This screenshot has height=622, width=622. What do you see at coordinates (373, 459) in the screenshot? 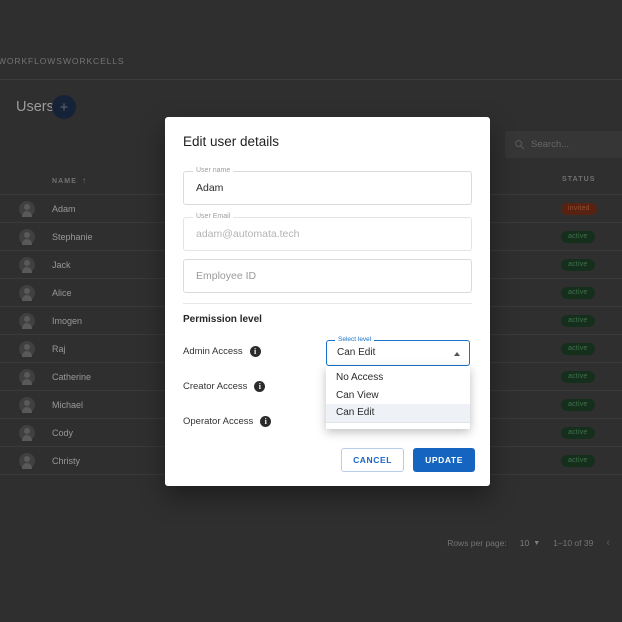
I see `cancel-button: CANCEL` at bounding box center [373, 459].